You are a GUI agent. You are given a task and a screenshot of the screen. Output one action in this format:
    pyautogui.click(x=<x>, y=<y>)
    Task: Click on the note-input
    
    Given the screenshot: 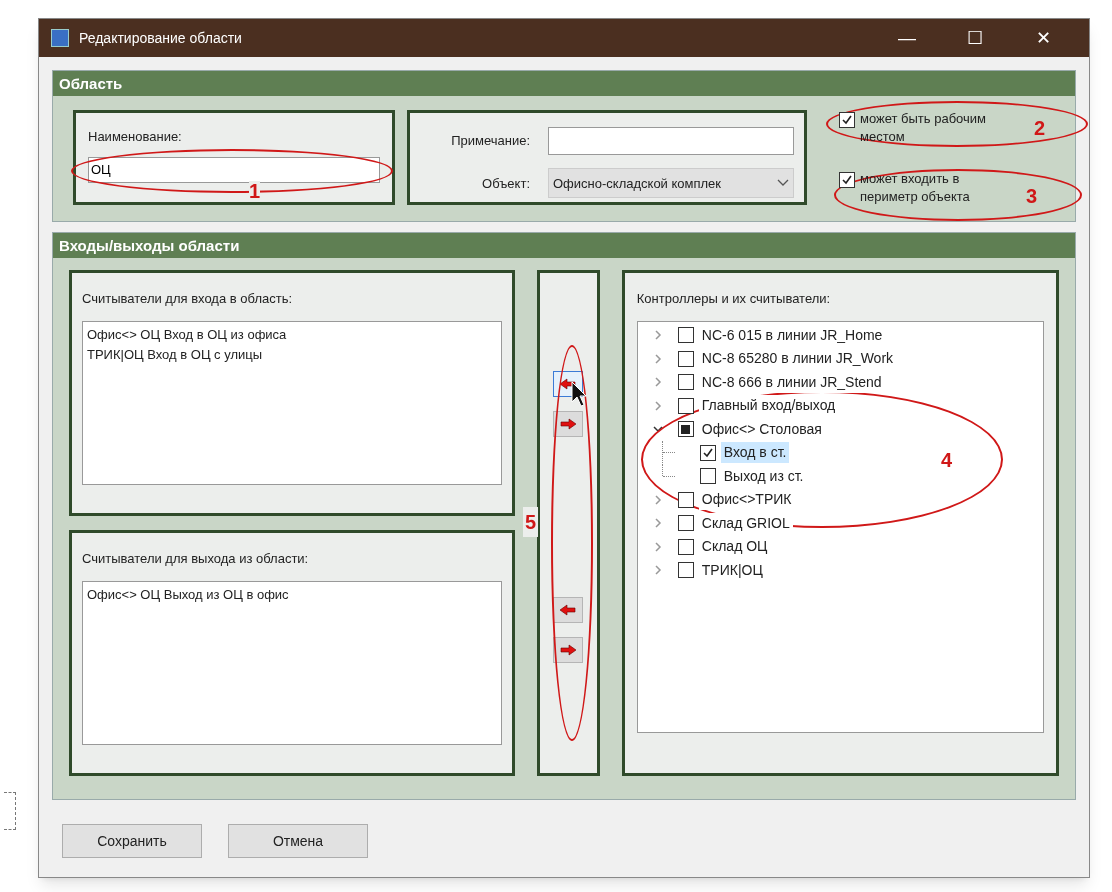 What is the action you would take?
    pyautogui.click(x=671, y=140)
    